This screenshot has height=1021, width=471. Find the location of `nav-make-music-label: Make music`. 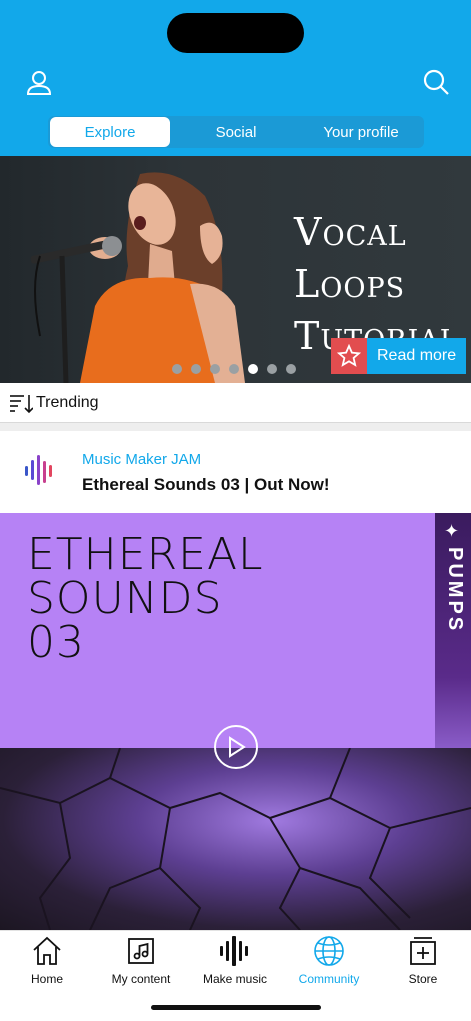

nav-make-music-label: Make music is located at coordinates (234, 979).